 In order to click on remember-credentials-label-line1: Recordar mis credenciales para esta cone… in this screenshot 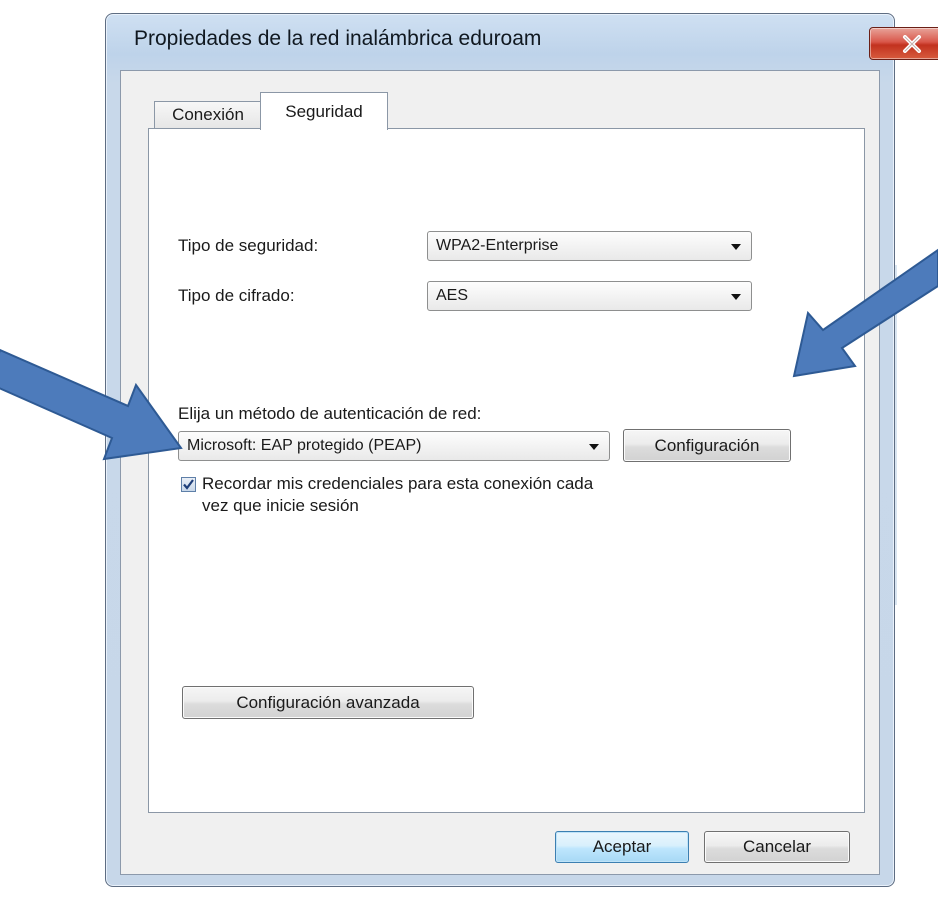, I will do `click(398, 483)`.